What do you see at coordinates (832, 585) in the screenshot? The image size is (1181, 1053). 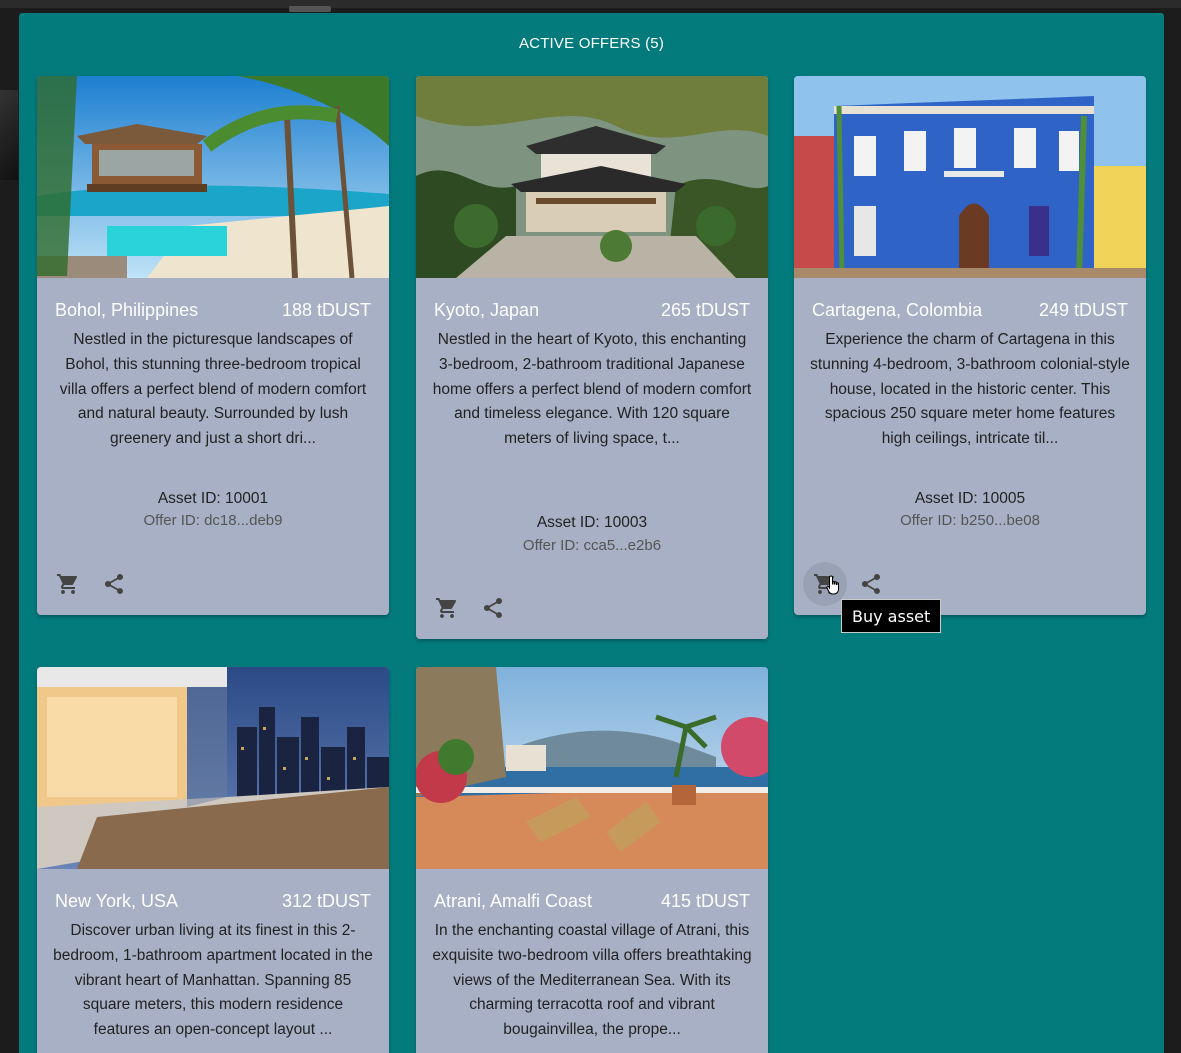 I see `hand-cursor-icon` at bounding box center [832, 585].